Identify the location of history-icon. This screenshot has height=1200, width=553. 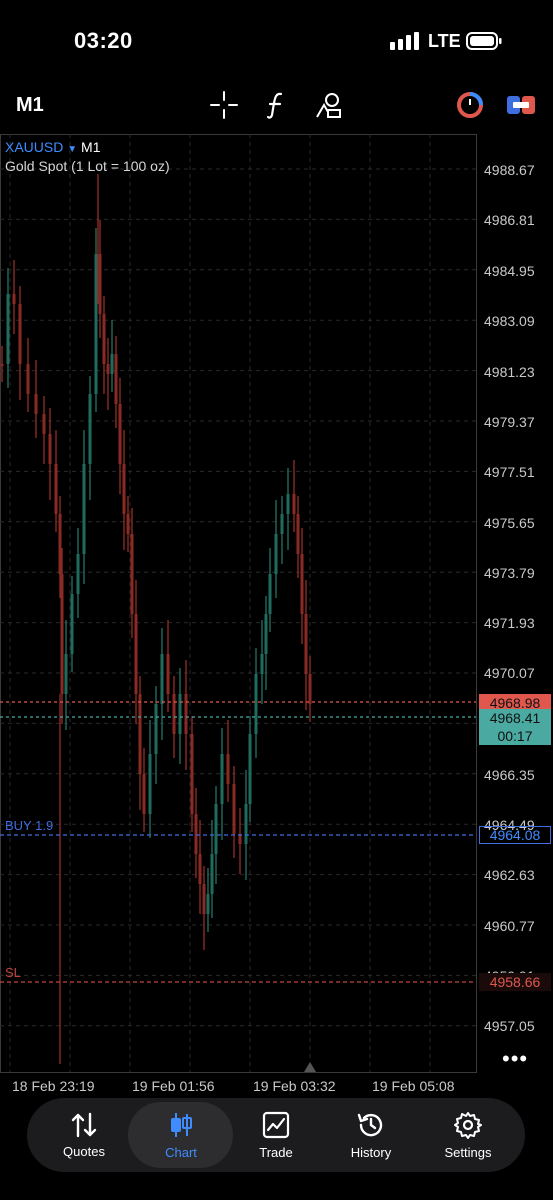
(370, 1124).